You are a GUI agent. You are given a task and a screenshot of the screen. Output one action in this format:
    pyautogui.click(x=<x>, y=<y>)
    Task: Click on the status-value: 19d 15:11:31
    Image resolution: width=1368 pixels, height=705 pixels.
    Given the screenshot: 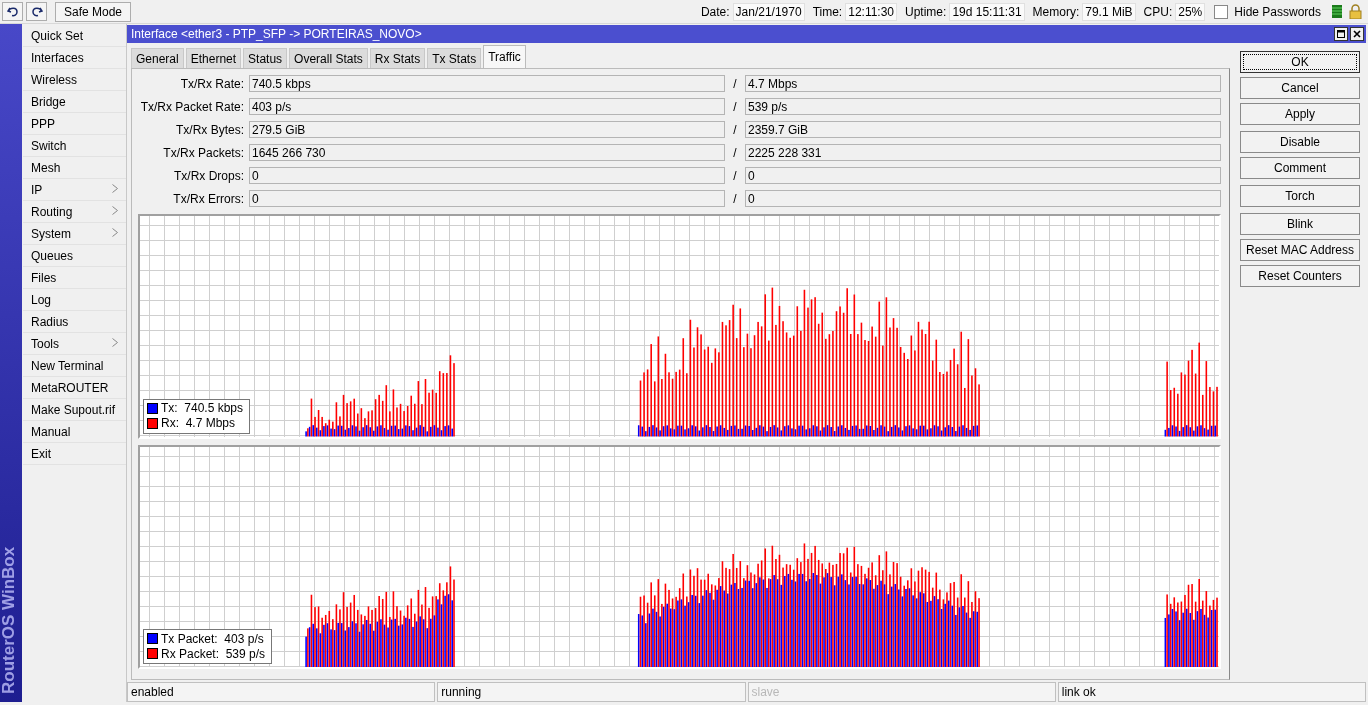 What is the action you would take?
    pyautogui.click(x=987, y=11)
    